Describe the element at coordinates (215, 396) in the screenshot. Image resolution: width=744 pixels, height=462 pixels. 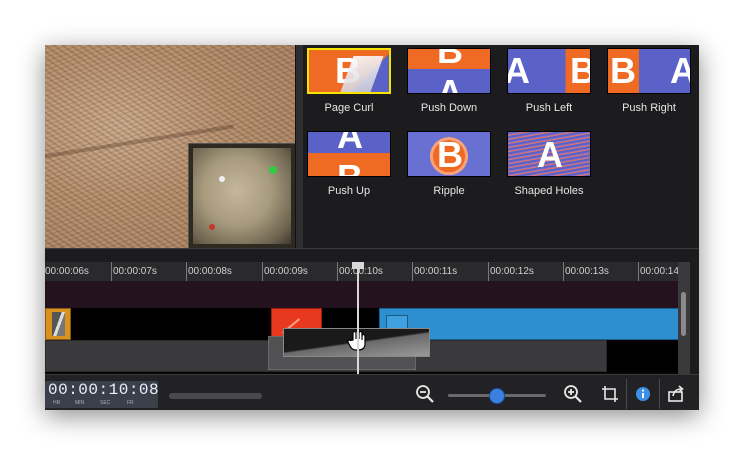
I see `scrub-bar` at that location.